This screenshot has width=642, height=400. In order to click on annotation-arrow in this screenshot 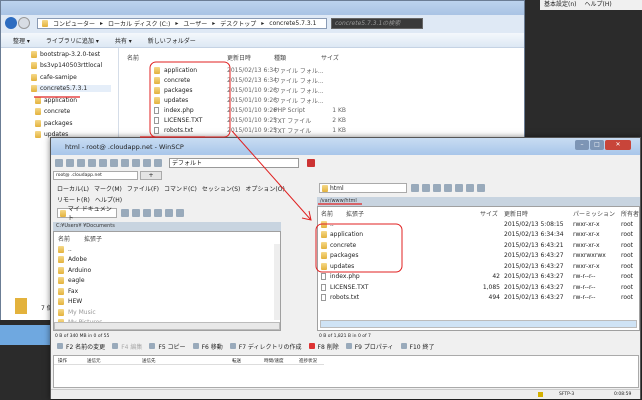, I will do `click(271, 175)`.